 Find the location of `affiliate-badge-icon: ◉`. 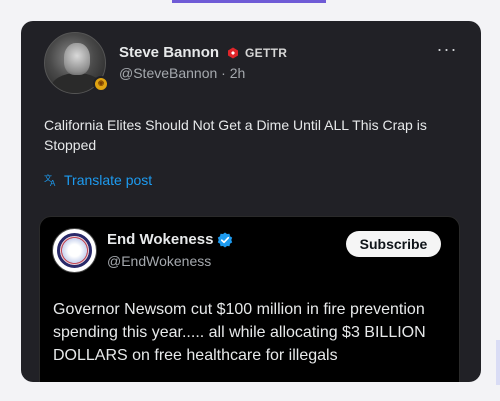

affiliate-badge-icon: ◉ is located at coordinates (101, 84).